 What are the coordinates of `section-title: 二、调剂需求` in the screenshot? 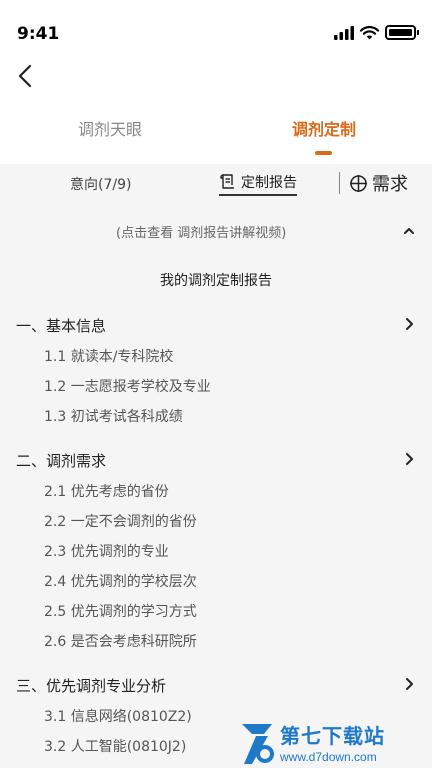 It's located at (61, 461).